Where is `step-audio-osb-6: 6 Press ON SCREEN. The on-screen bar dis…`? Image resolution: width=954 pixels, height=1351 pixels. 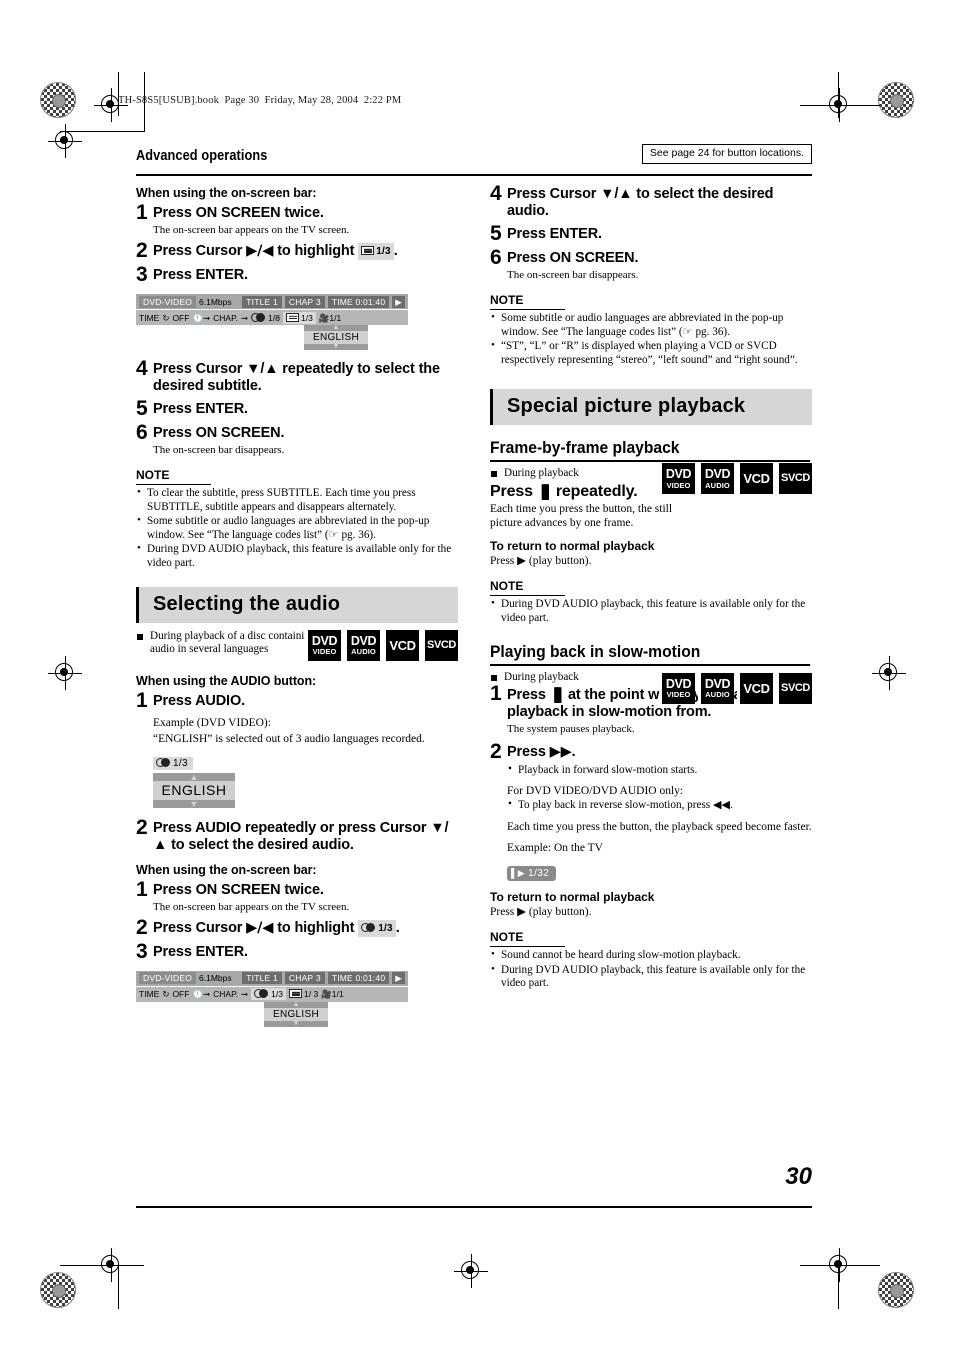 step-audio-osb-6: 6 Press ON SCREEN. The on-screen bar dis… is located at coordinates (651, 264).